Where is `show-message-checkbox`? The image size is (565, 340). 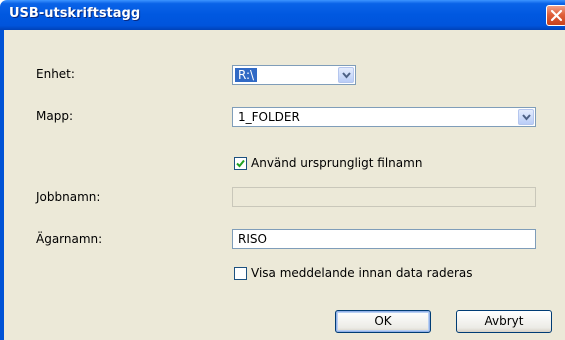
show-message-checkbox is located at coordinates (240, 273).